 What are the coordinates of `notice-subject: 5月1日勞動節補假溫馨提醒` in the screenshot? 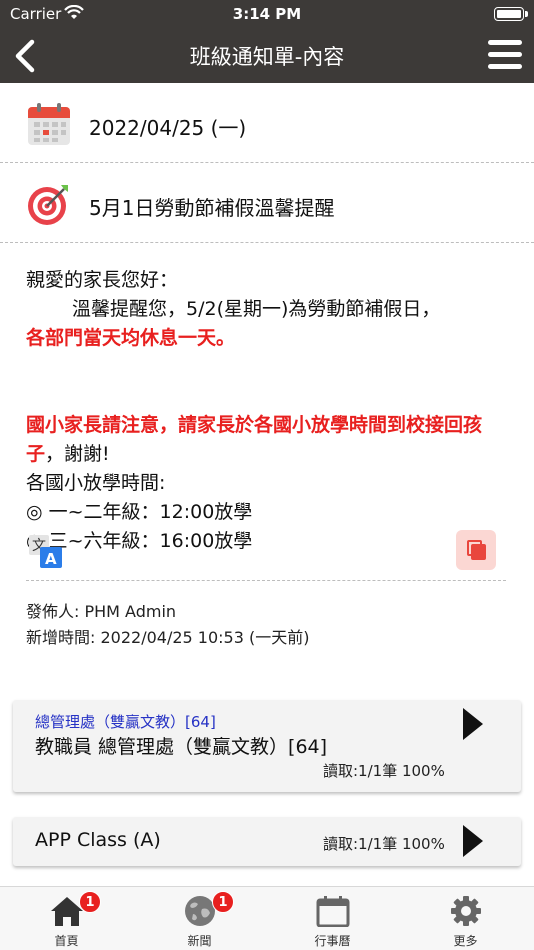 It's located at (212, 208).